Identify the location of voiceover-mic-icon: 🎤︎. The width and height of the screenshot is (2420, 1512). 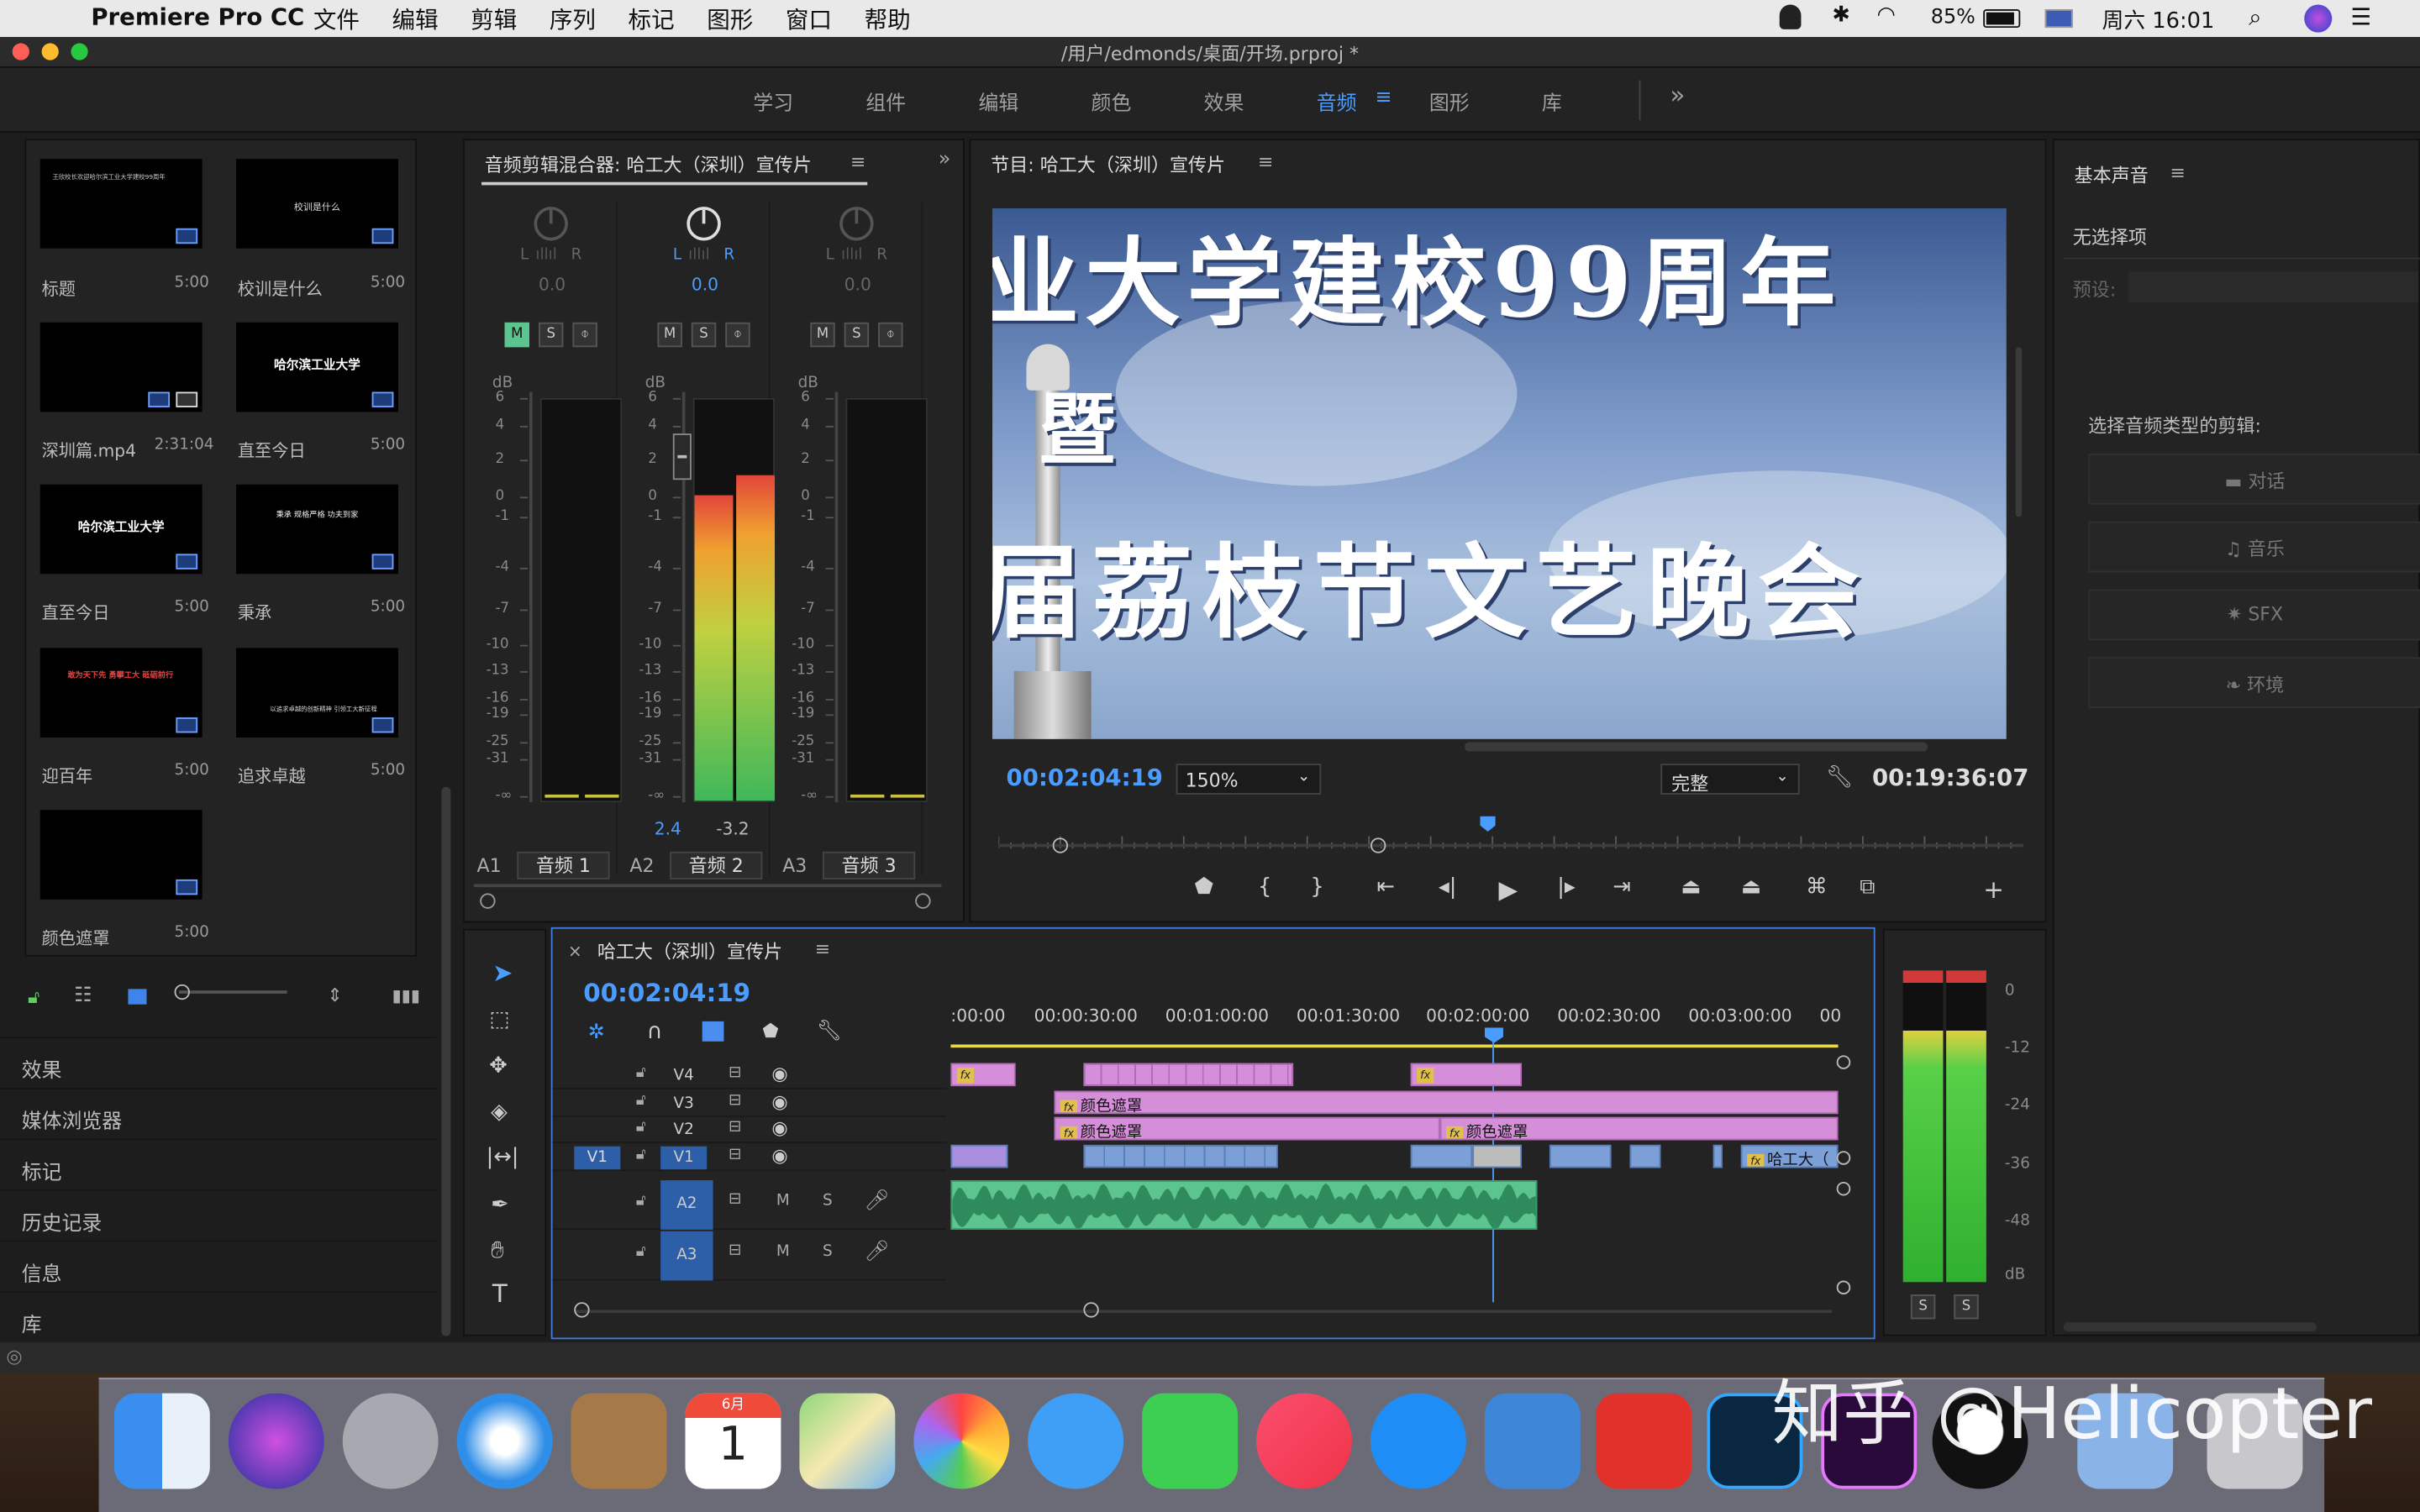
(877, 1201).